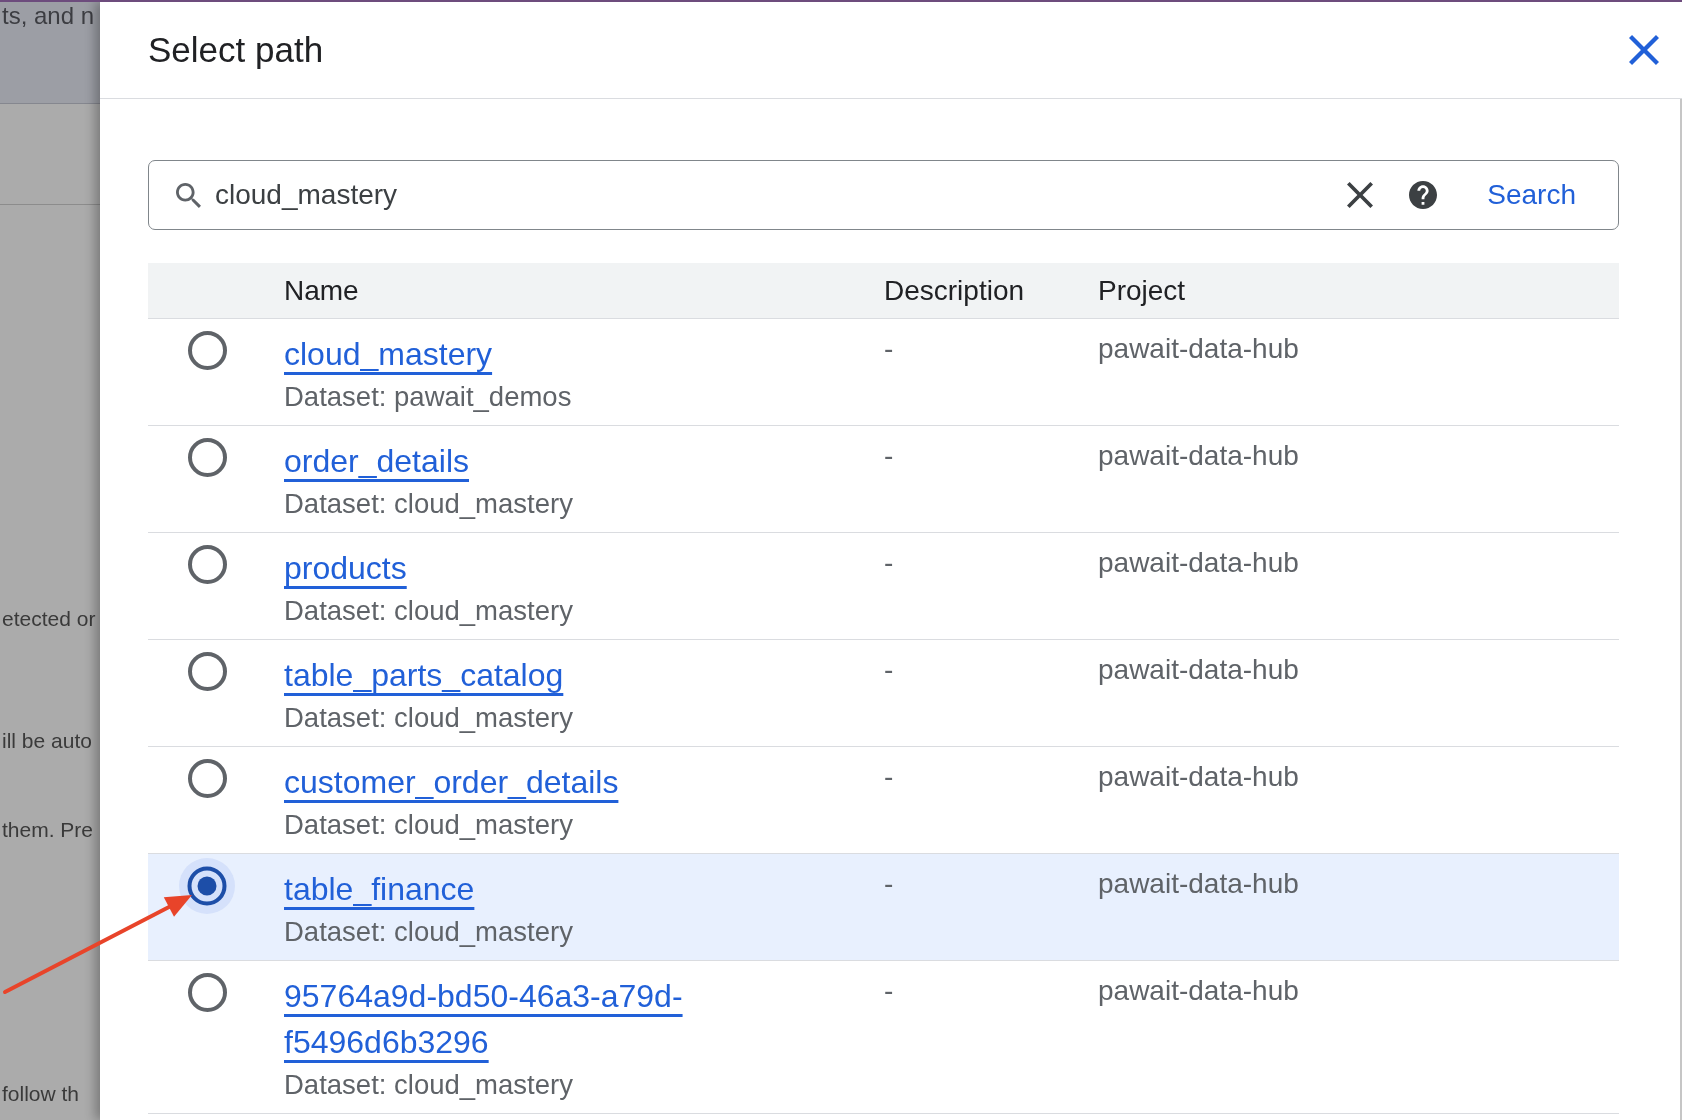 This screenshot has height=1120, width=1682. I want to click on clear-search-button, so click(1360, 195).